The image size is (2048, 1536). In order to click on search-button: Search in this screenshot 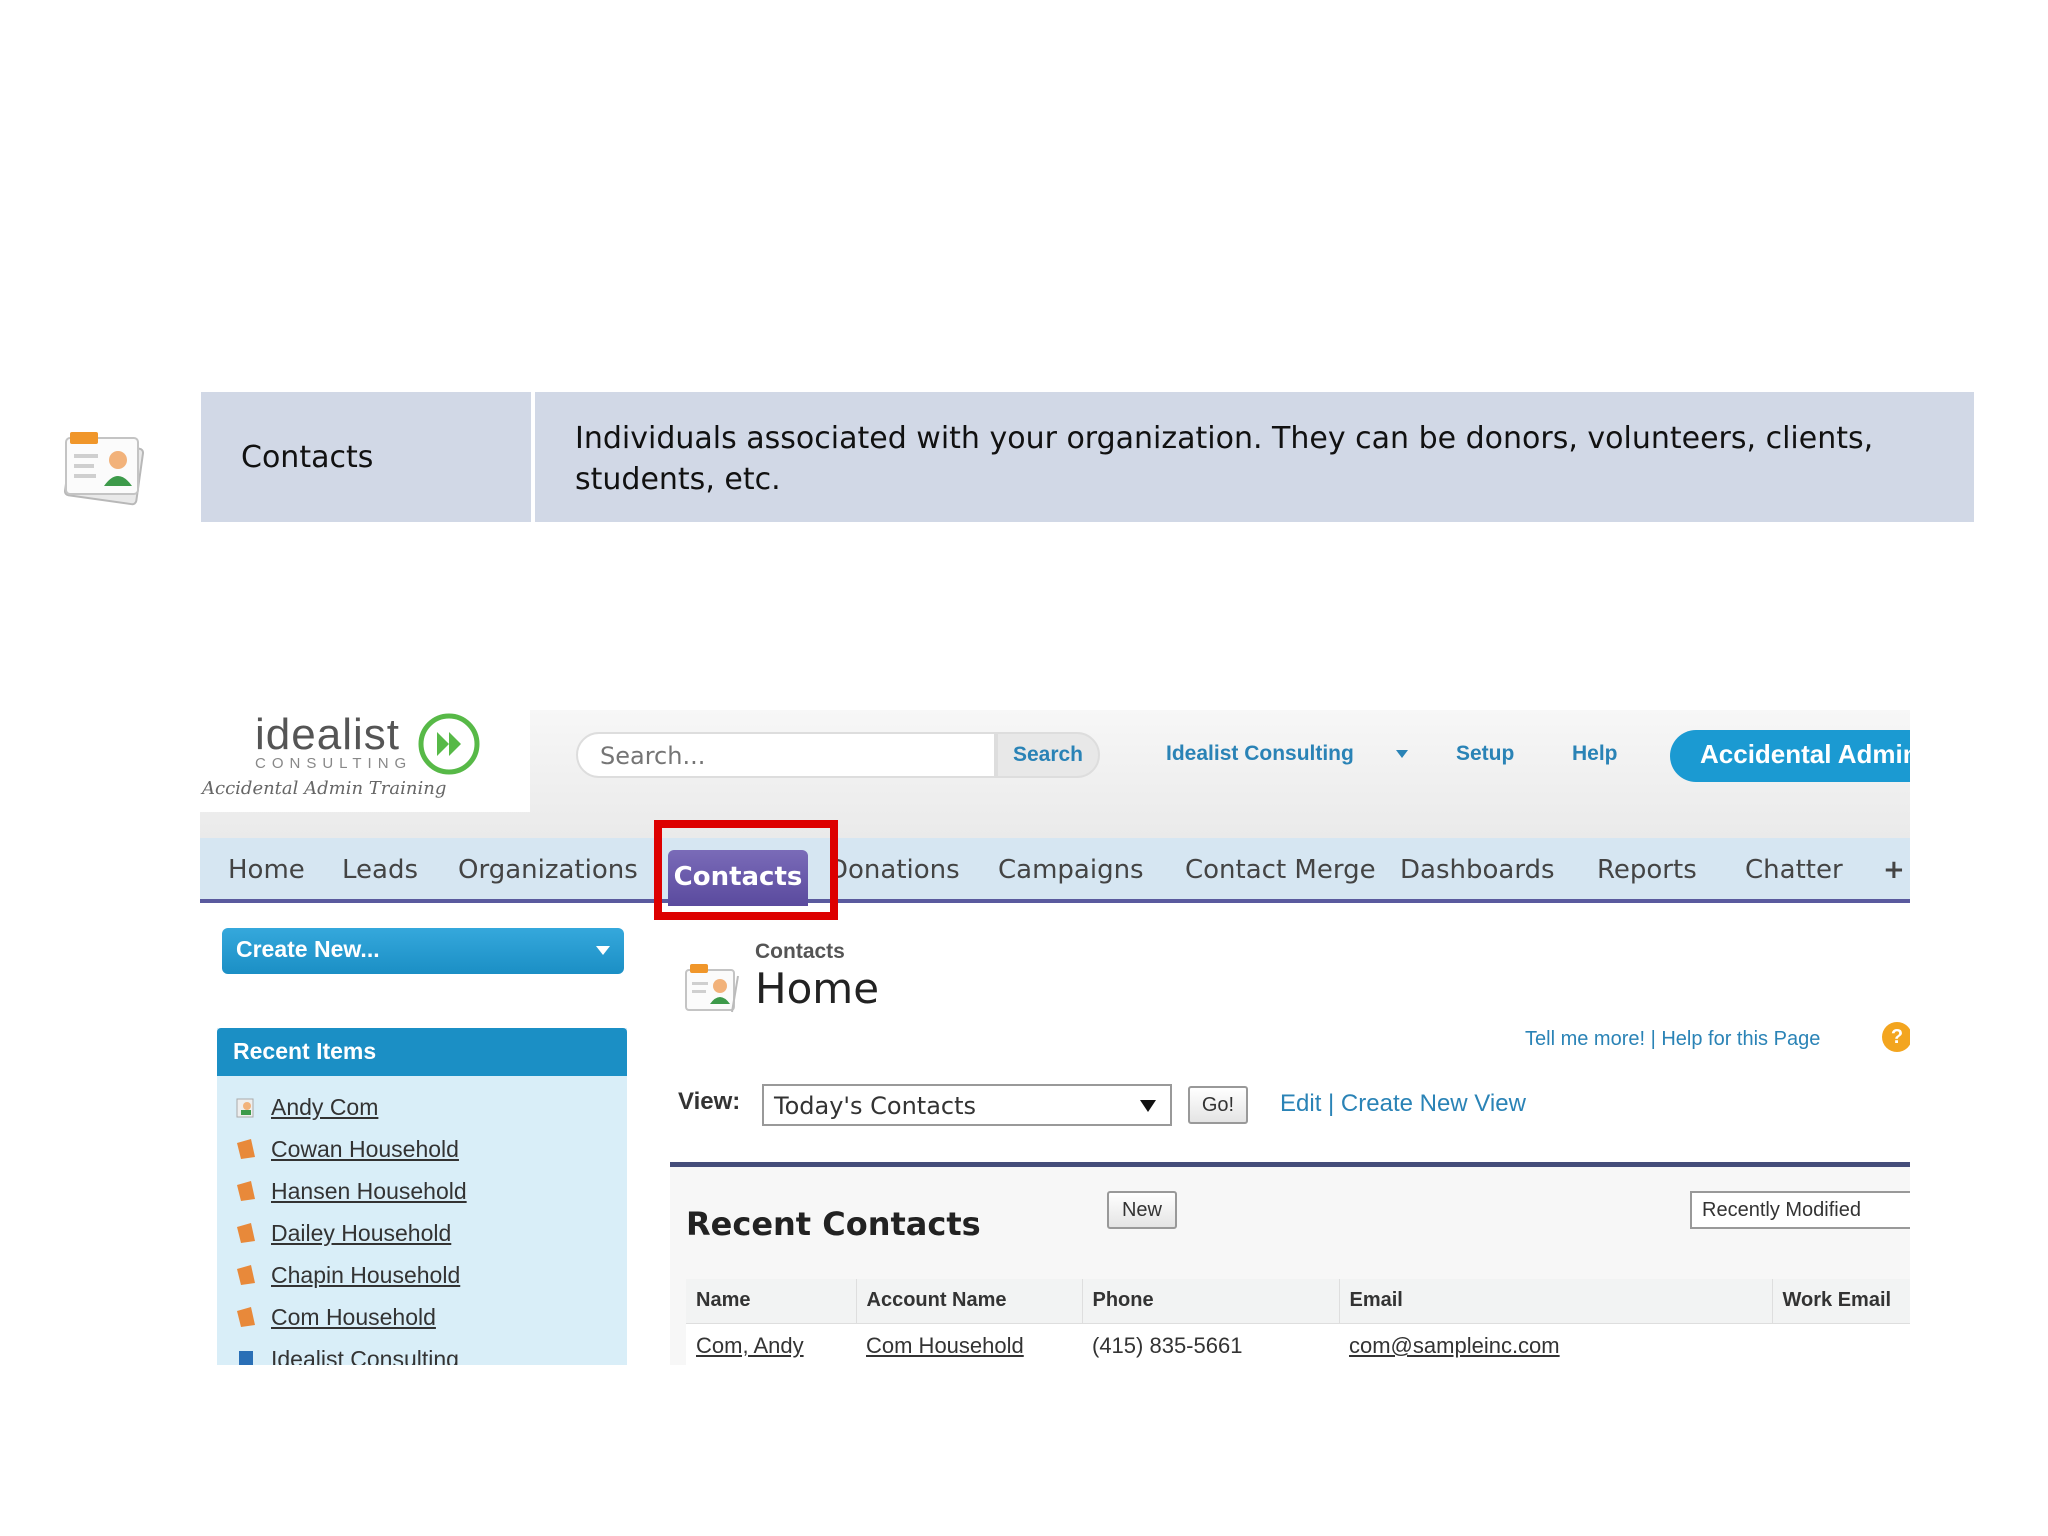, I will do `click(1048, 755)`.